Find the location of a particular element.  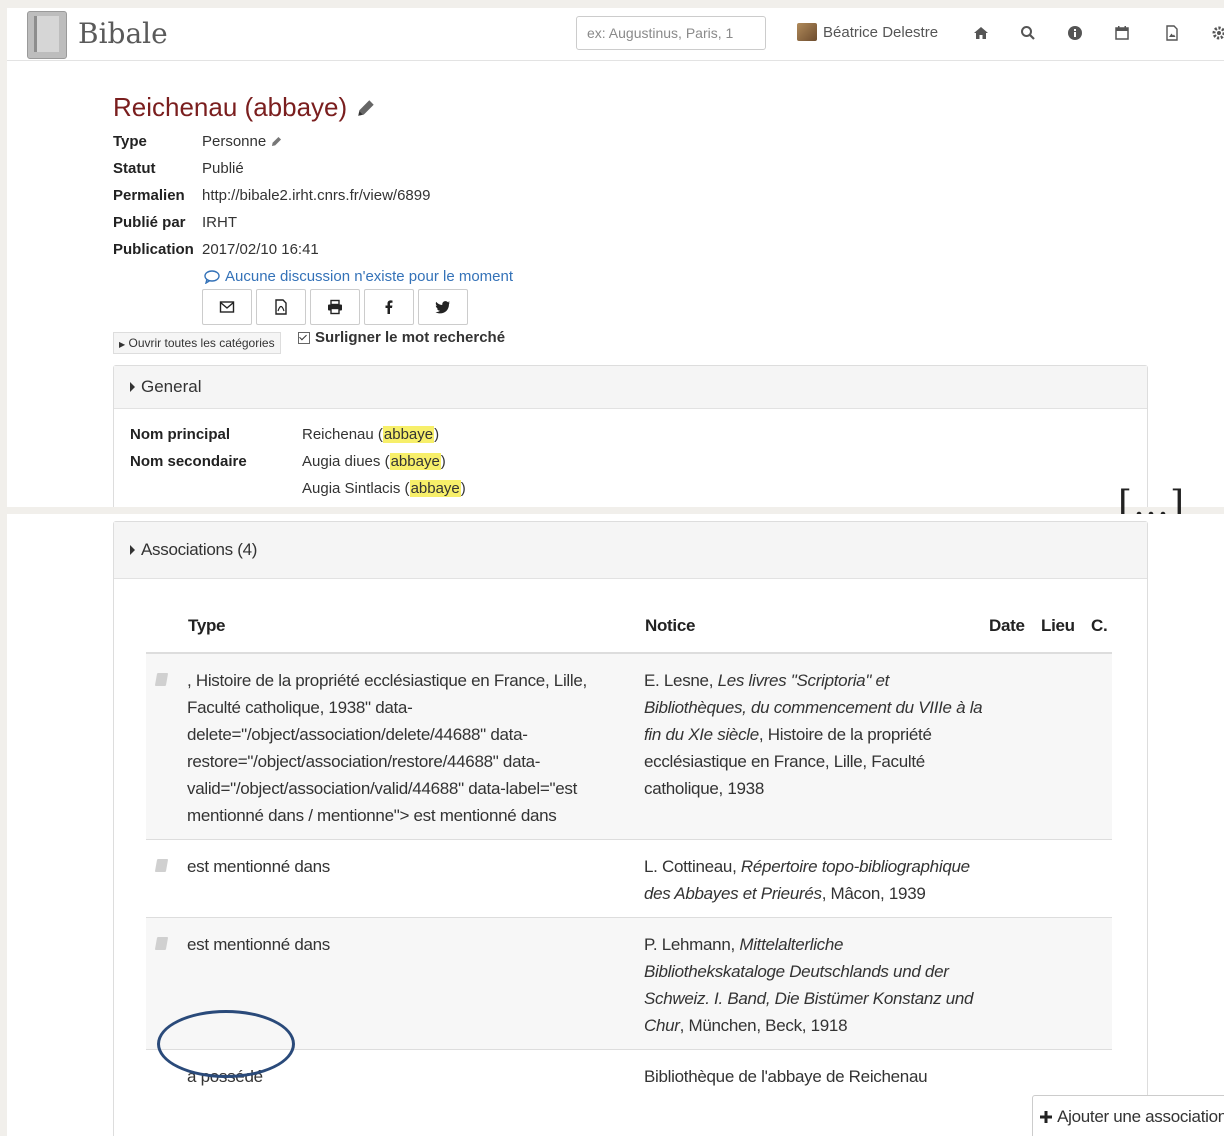

home-icon is located at coordinates (981, 33).